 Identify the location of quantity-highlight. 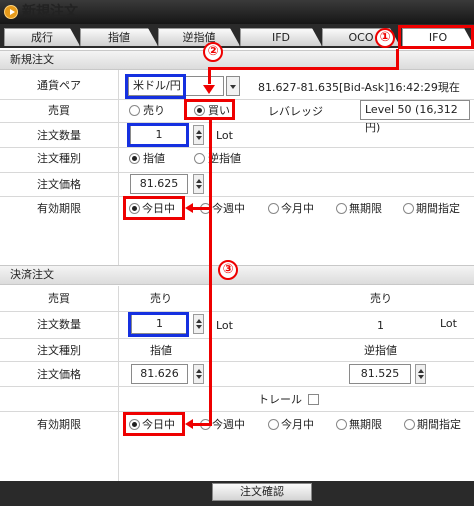
(158, 135).